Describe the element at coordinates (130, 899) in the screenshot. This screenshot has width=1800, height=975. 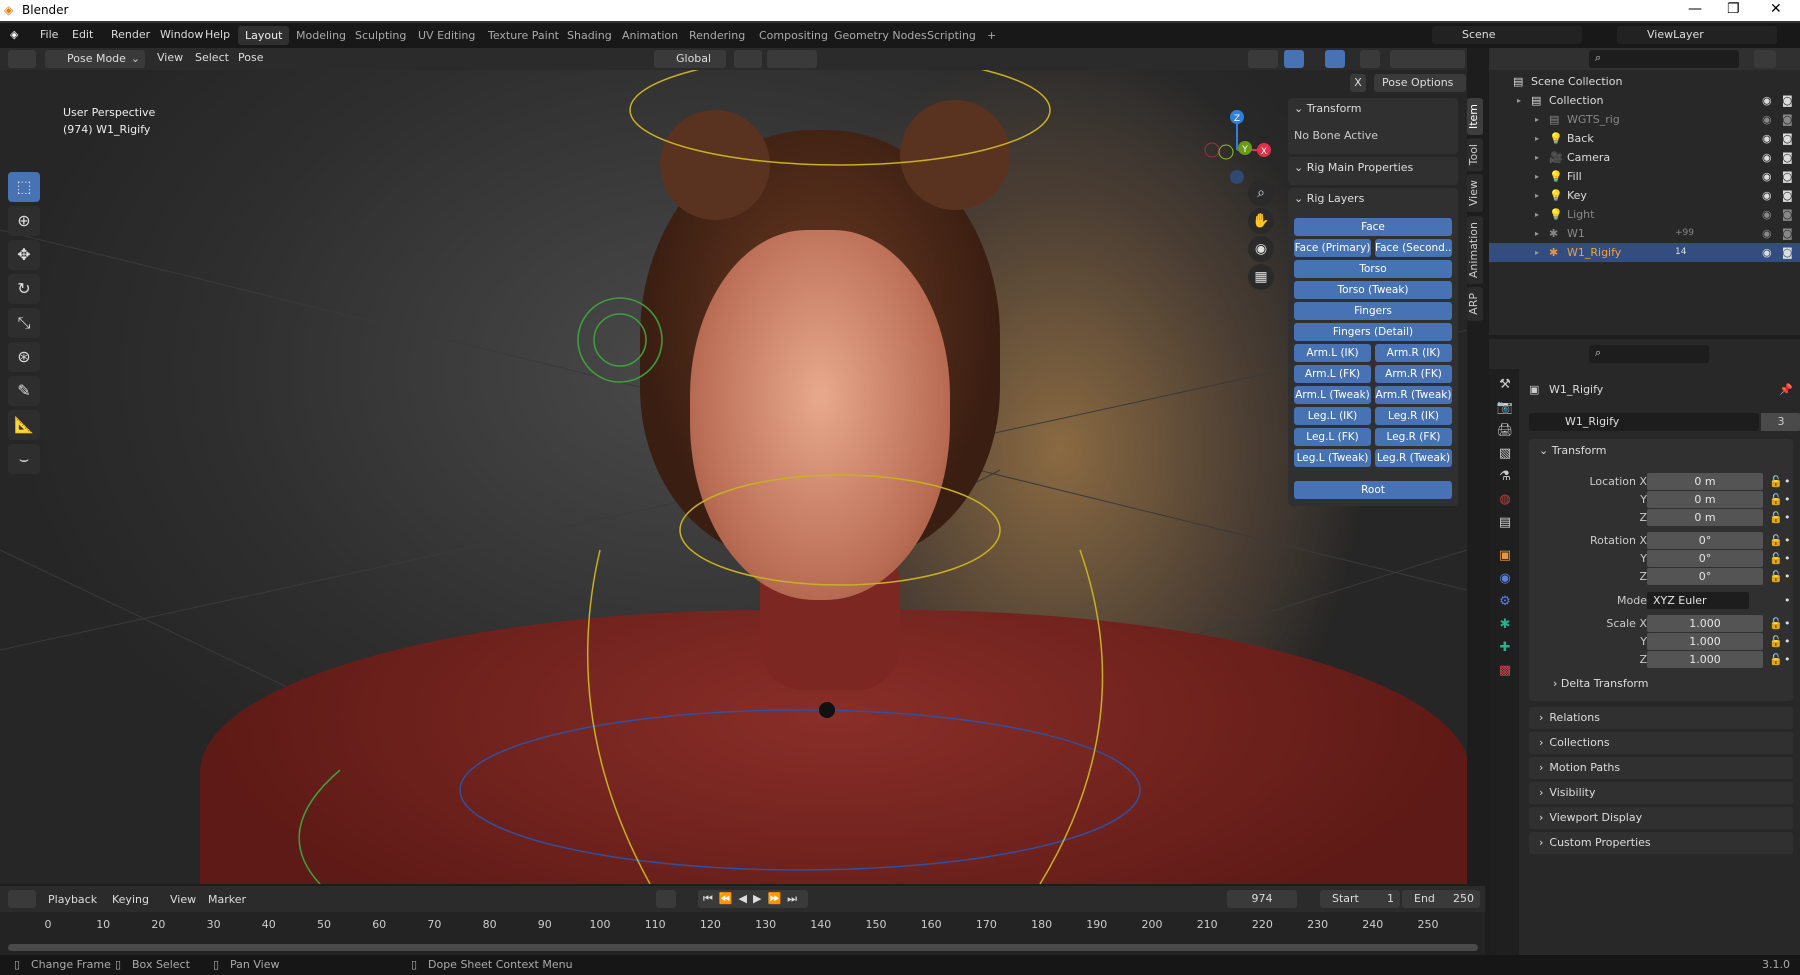
I see `timeline-menu-keying: Keying` at that location.